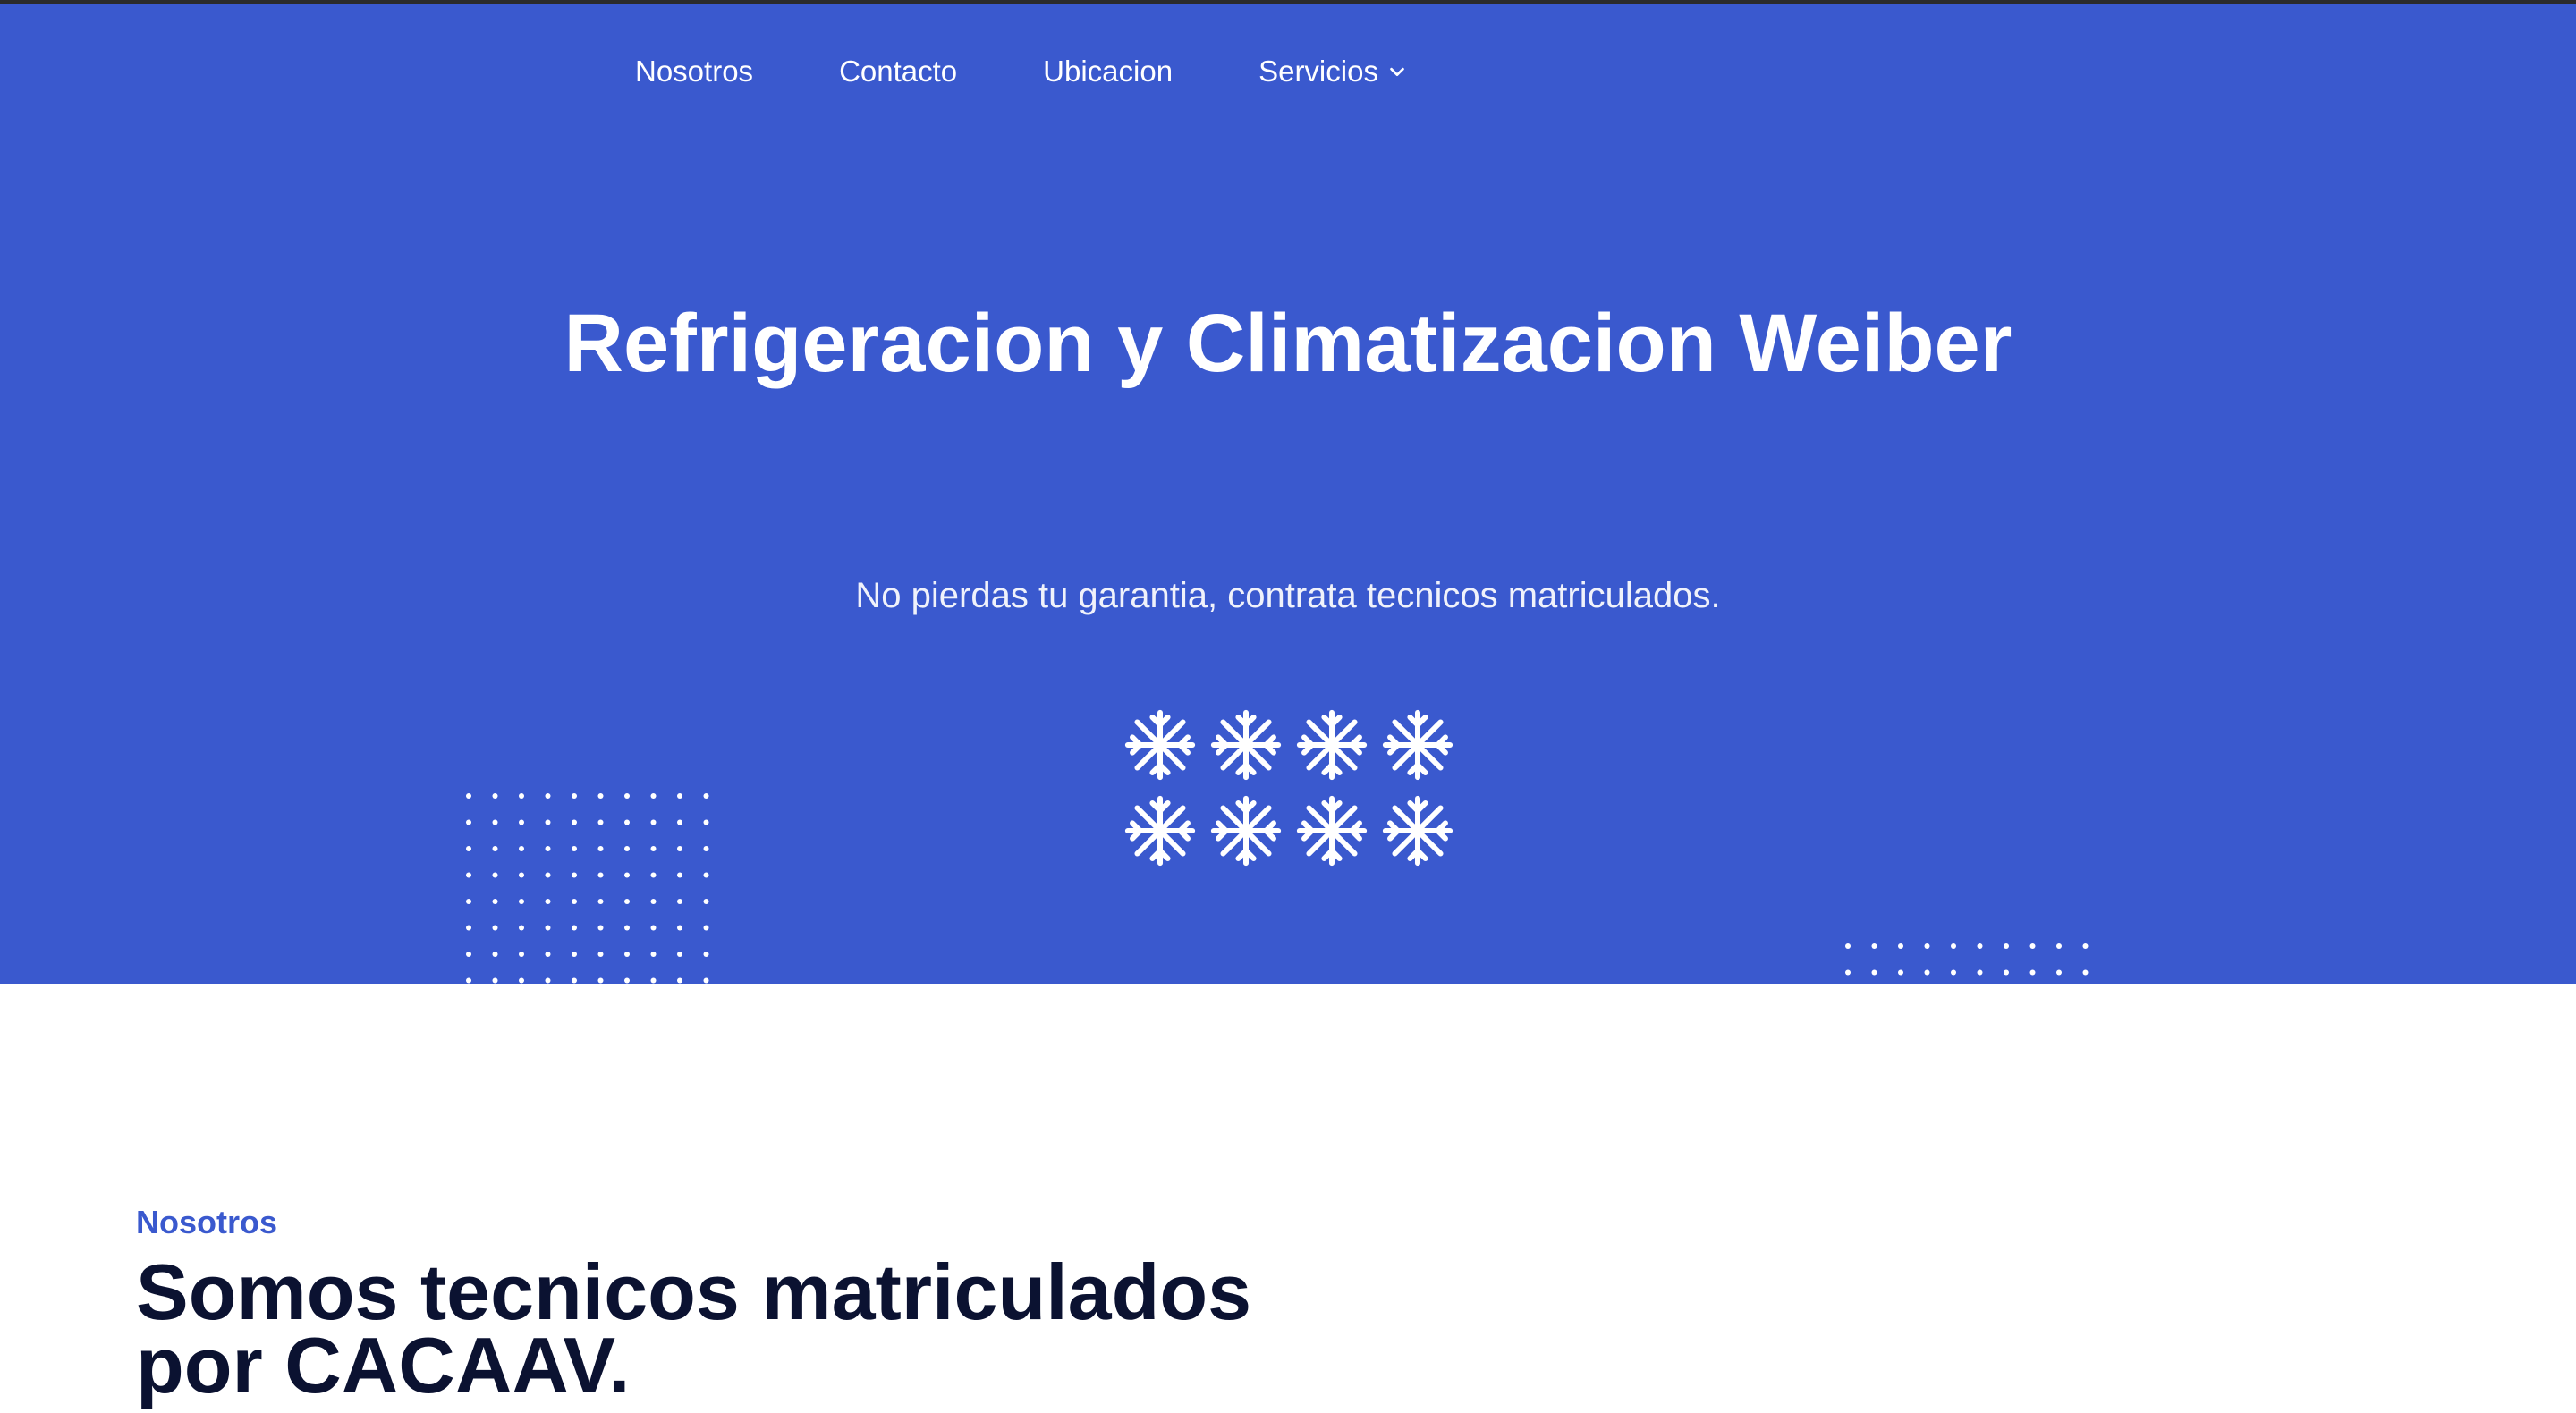 The width and height of the screenshot is (2576, 1413). Describe the element at coordinates (1288, 343) in the screenshot. I see `hero-title: Refrigeracion y Climatizacion Weiber` at that location.